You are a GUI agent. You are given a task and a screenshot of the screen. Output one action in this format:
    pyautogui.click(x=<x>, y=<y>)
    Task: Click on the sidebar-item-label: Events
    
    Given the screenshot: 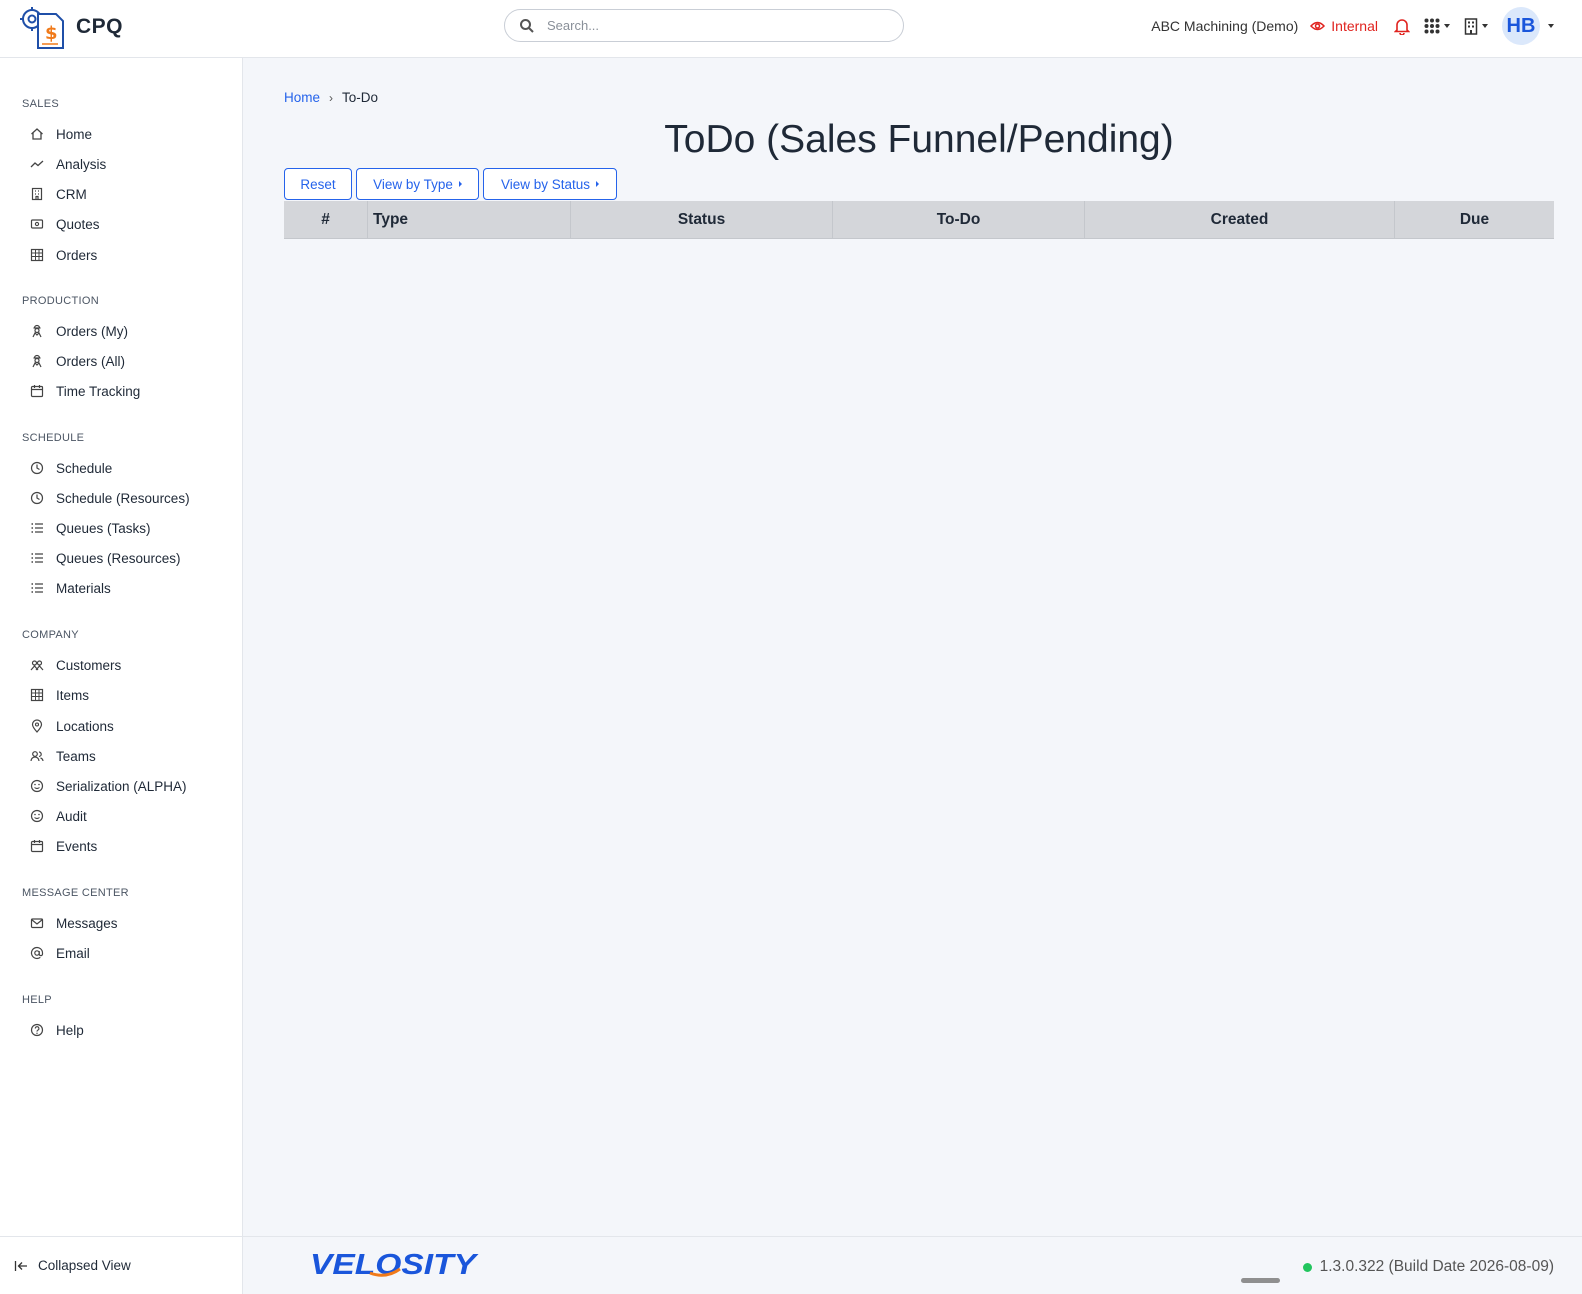 What is the action you would take?
    pyautogui.click(x=77, y=846)
    